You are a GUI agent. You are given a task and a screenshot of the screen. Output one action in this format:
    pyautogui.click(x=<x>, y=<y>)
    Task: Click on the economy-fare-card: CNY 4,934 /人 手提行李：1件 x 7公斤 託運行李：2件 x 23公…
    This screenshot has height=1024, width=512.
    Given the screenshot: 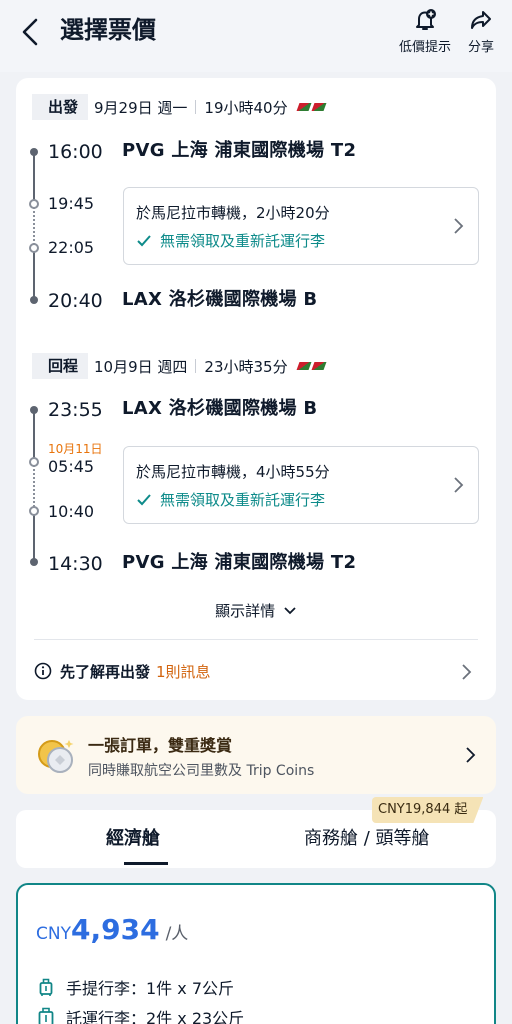 What is the action you would take?
    pyautogui.click(x=256, y=953)
    